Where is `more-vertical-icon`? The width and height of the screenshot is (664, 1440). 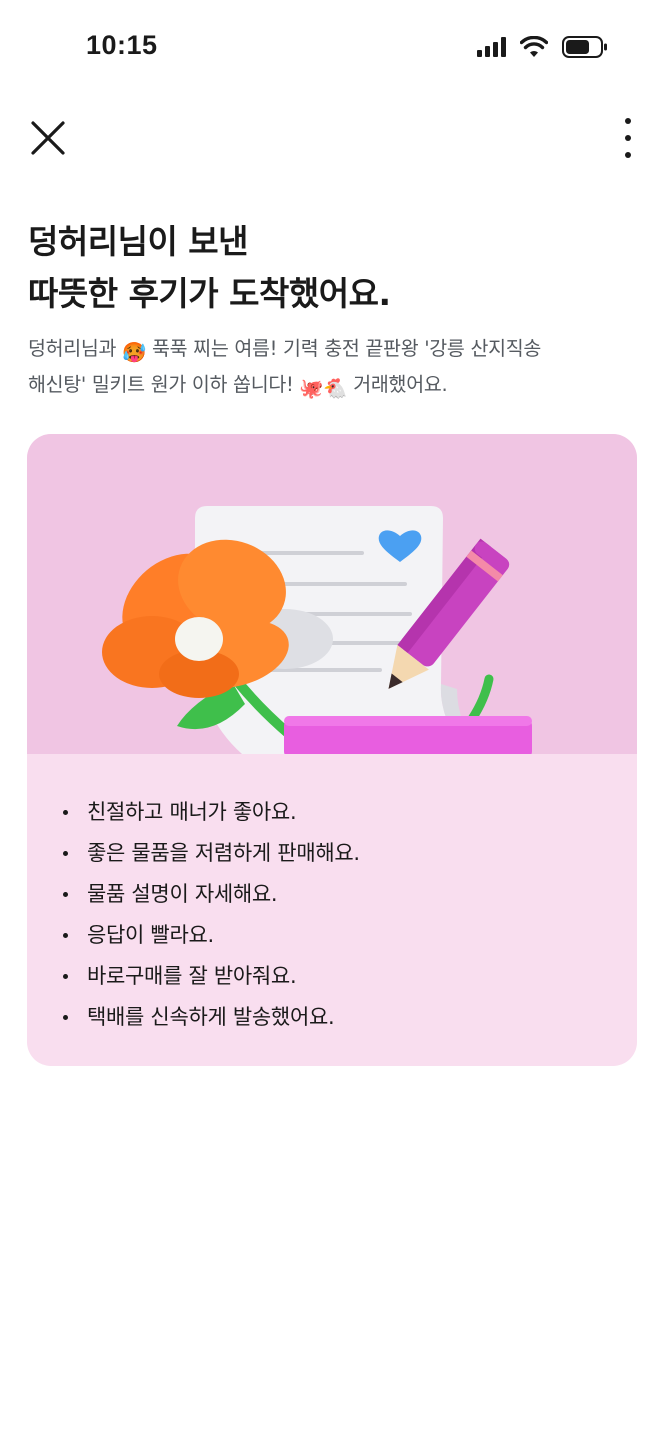
more-vertical-icon is located at coordinates (628, 121).